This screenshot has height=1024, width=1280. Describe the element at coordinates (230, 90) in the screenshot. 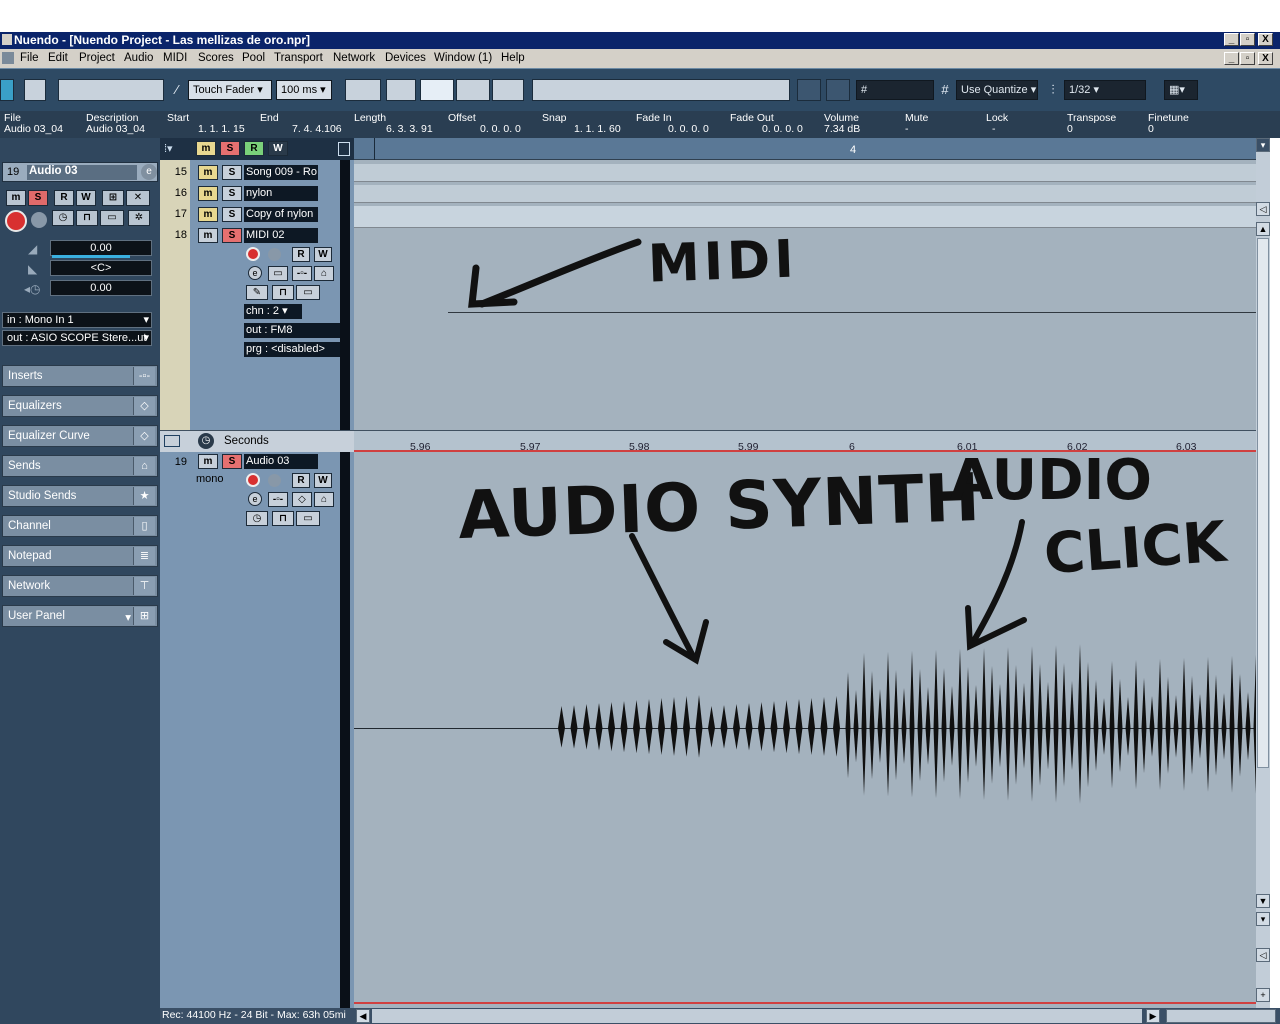

I see `automation-mode-select: Touch Fader ▾` at that location.